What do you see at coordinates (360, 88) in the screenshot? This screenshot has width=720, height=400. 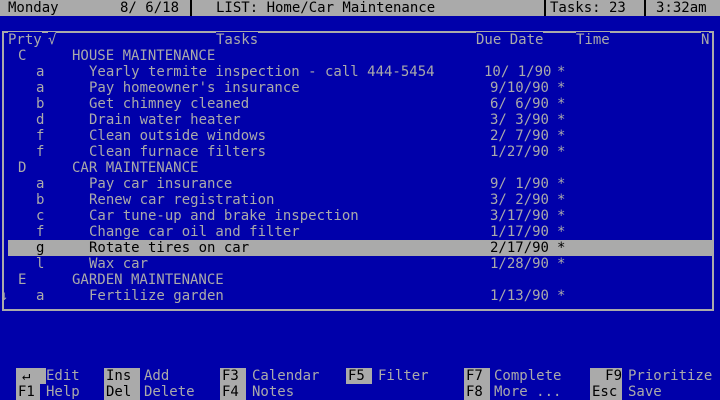 I see `task-row: a Pay homeowner's insurance 9/10/90 *` at bounding box center [360, 88].